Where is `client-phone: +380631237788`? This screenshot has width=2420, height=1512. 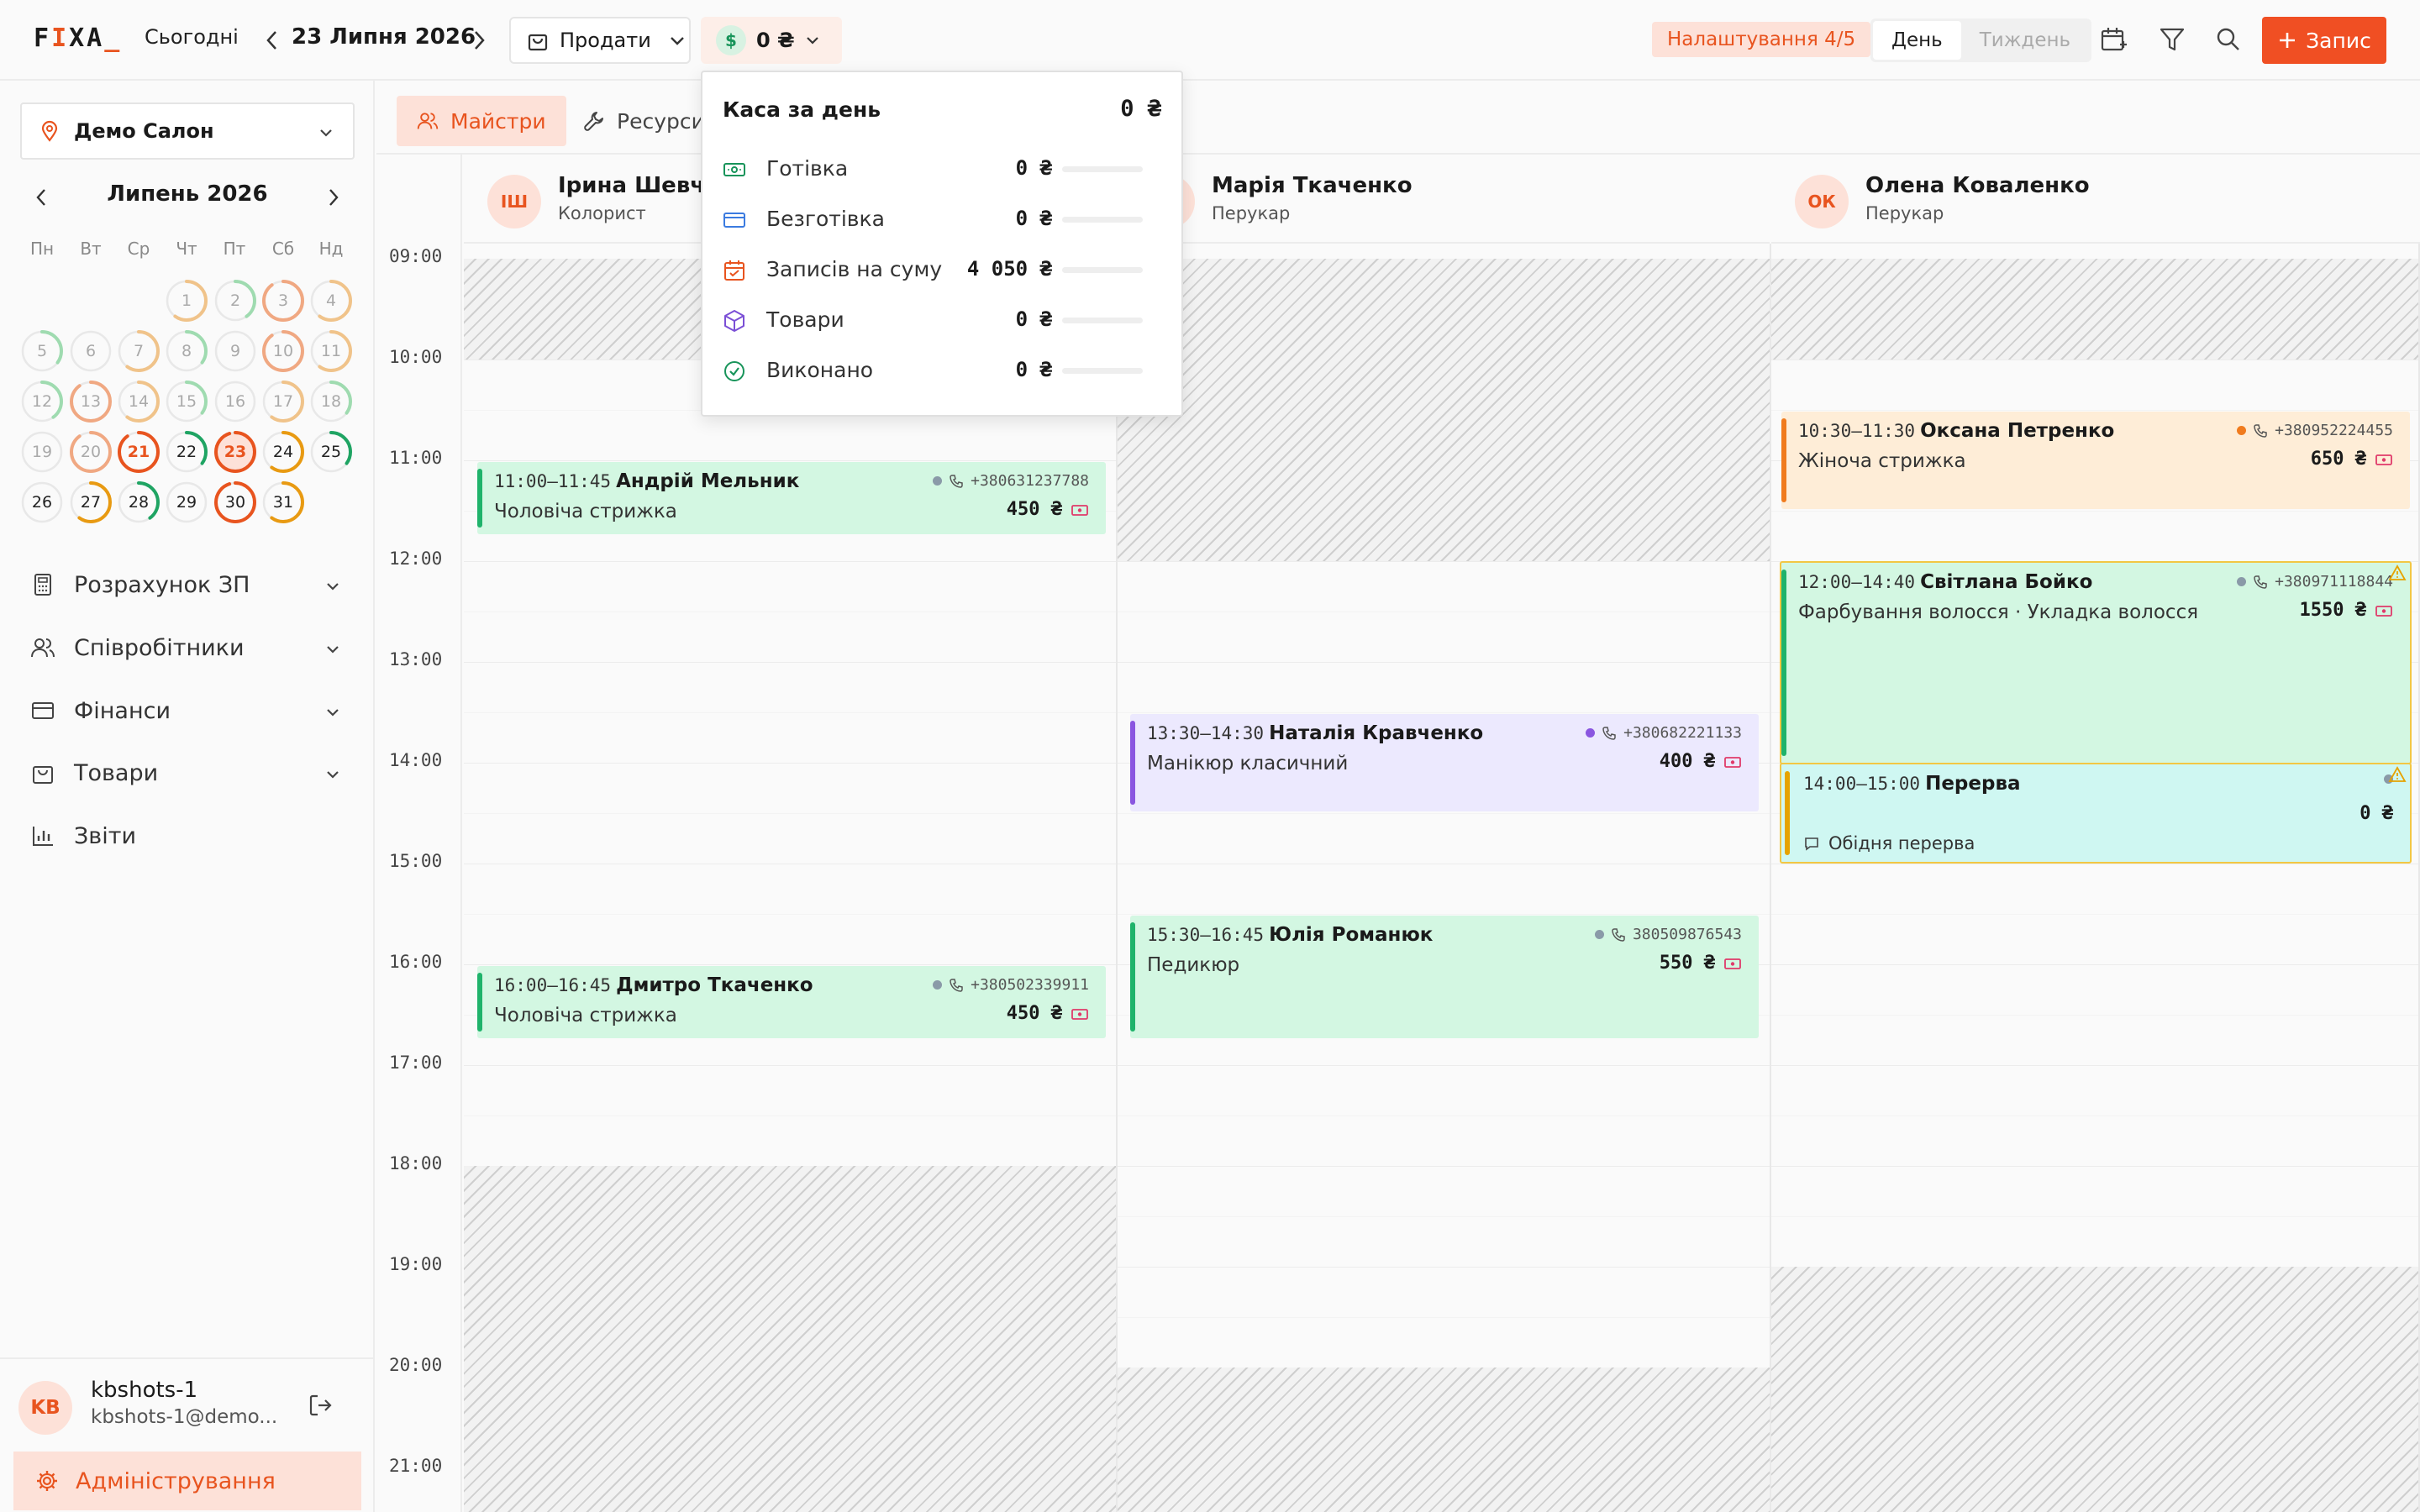
client-phone: +380631237788 is located at coordinates (1011, 481).